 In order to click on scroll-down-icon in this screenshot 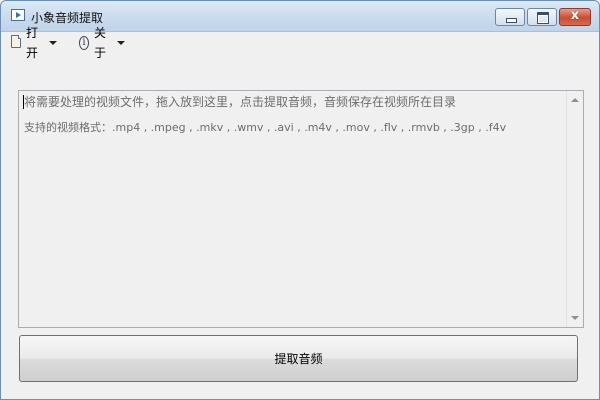, I will do `click(575, 318)`.